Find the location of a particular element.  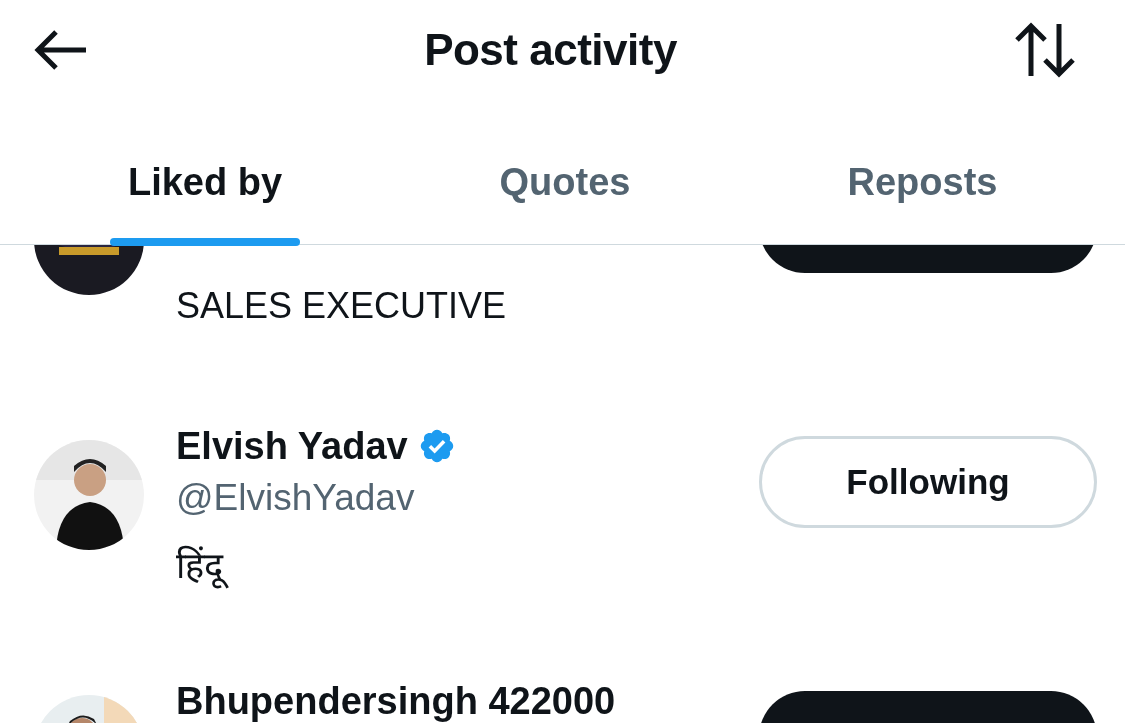

up-down-arrows-icon is located at coordinates (1045, 50).